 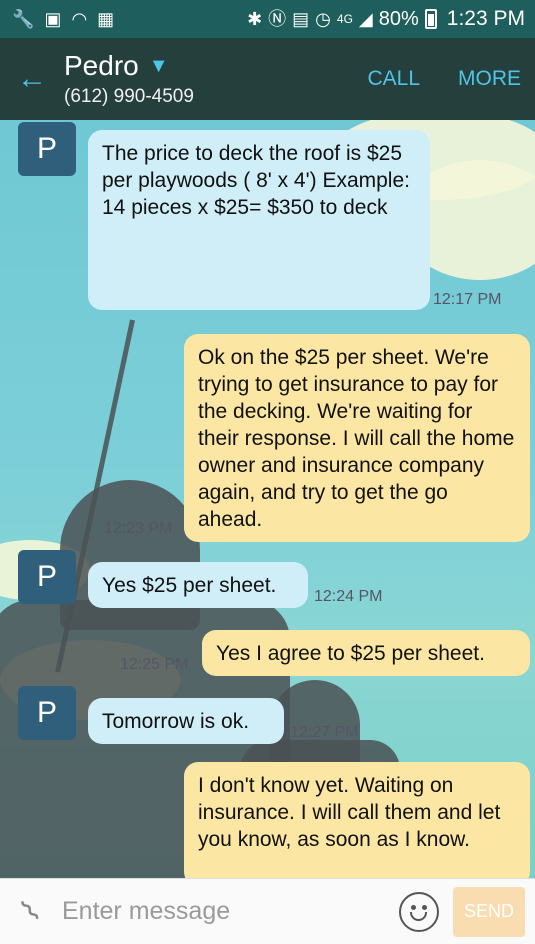 What do you see at coordinates (324, 732) in the screenshot?
I see `message-time: 12:27 PM` at bounding box center [324, 732].